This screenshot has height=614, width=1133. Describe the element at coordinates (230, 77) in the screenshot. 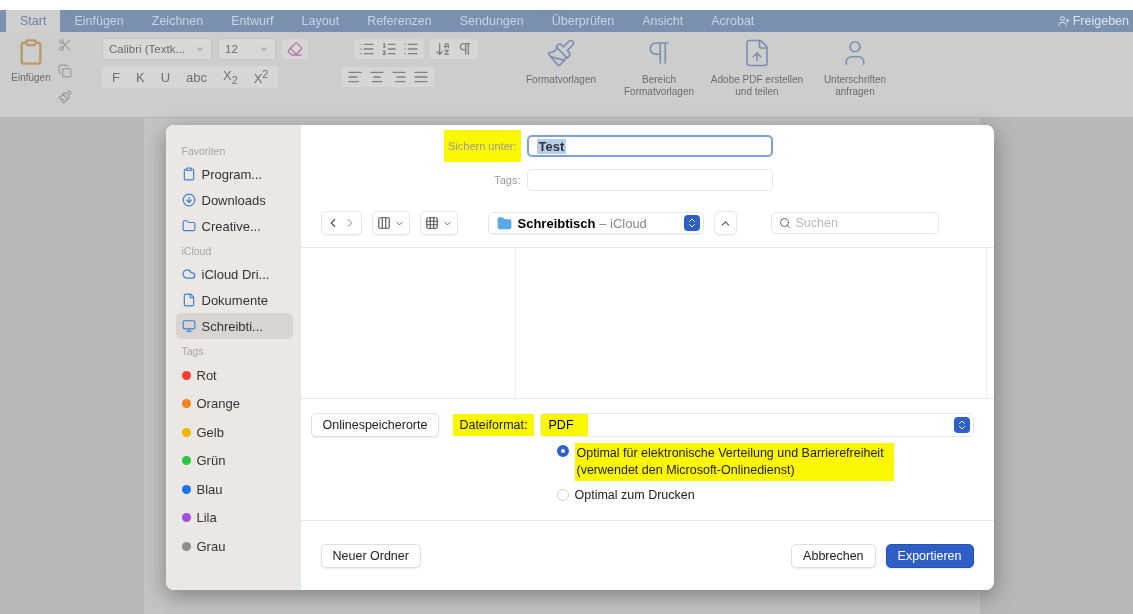

I see `format-button: X$_{2}$` at that location.